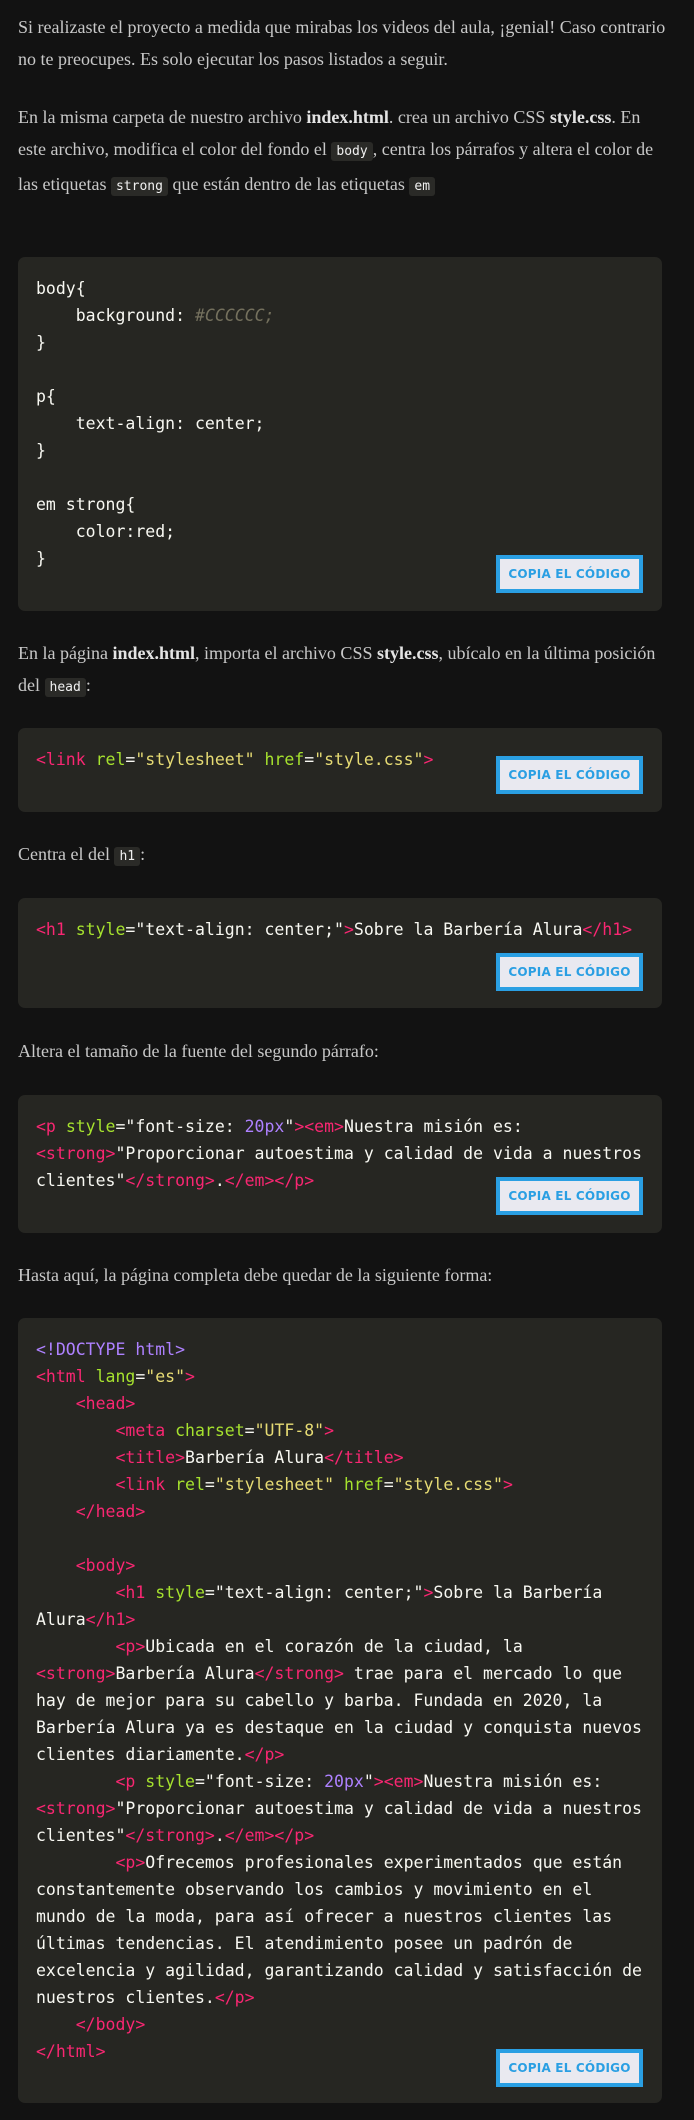 Image resolution: width=694 pixels, height=2120 pixels. Describe the element at coordinates (115, 315) in the screenshot. I see `code-text: background:` at that location.